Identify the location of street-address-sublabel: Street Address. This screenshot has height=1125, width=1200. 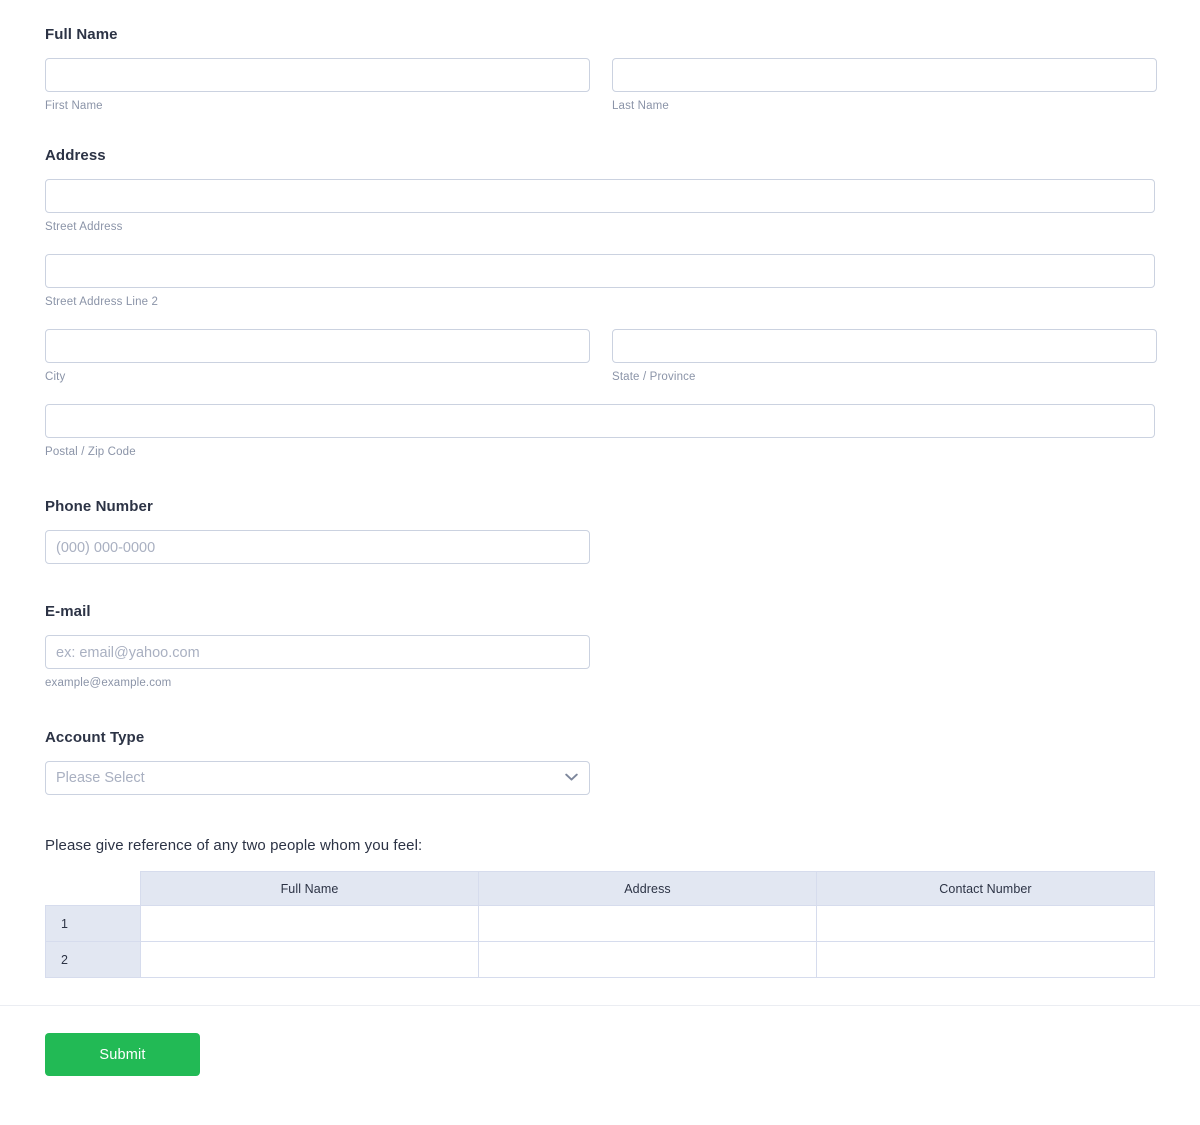
(84, 227).